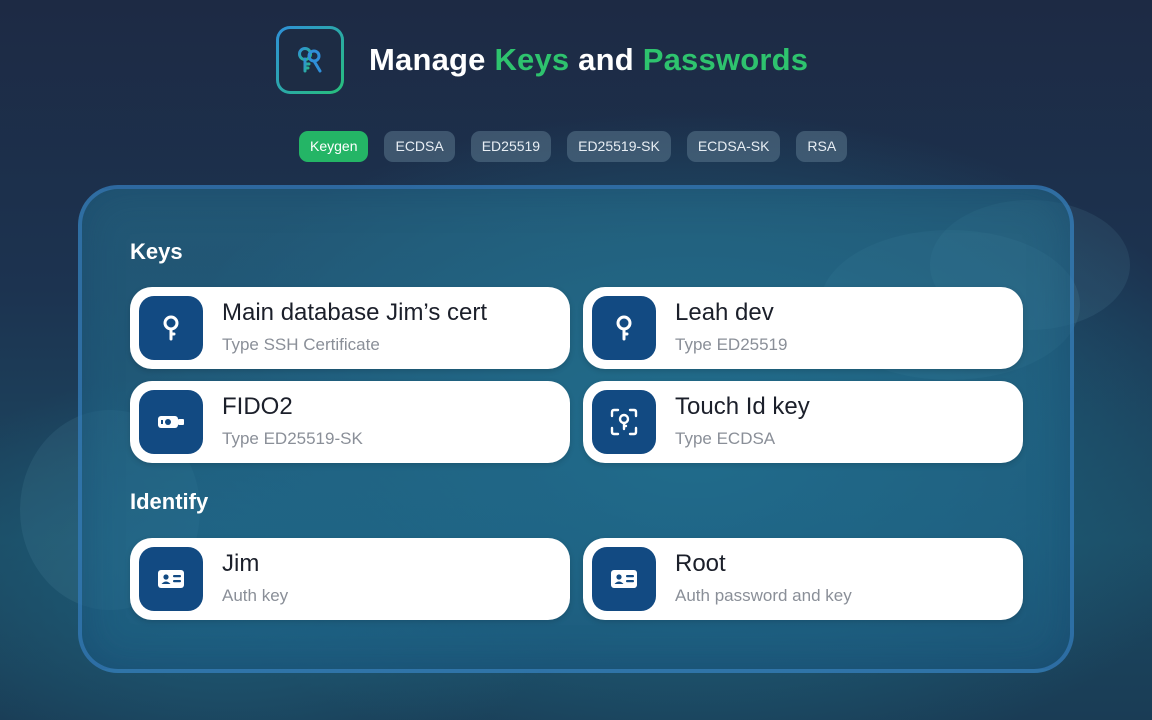 The height and width of the screenshot is (720, 1152). Describe the element at coordinates (350, 579) in the screenshot. I see `identity-card-jim: Jim Auth key` at that location.